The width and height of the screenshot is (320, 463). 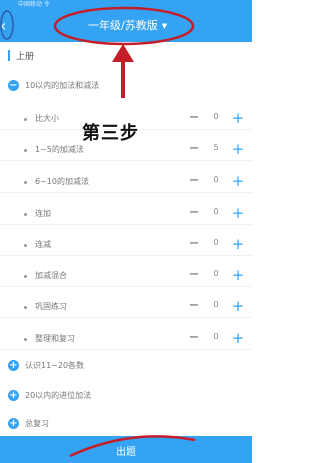 What do you see at coordinates (123, 53) in the screenshot?
I see `arrow-head-icon` at bounding box center [123, 53].